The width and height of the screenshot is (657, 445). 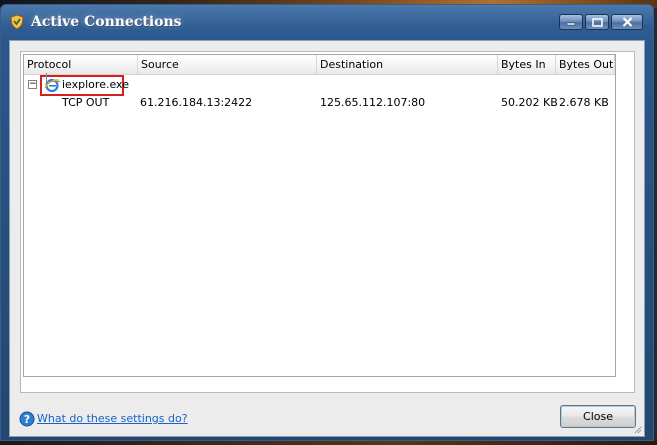 What do you see at coordinates (407, 64) in the screenshot?
I see `column-header-destination: Destination` at bounding box center [407, 64].